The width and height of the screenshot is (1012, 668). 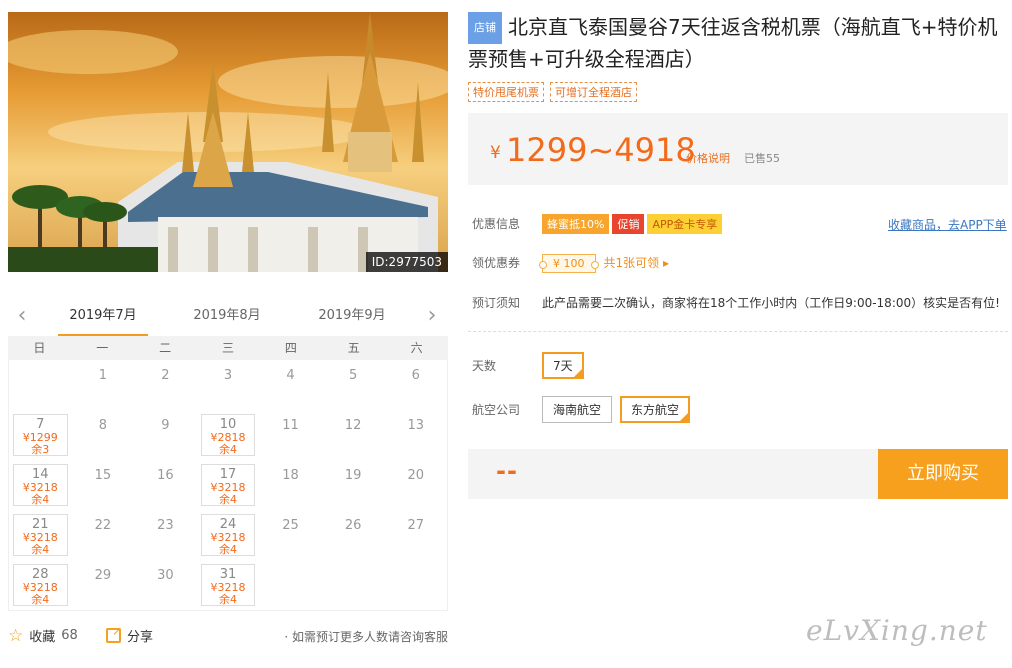 What do you see at coordinates (290, 485) in the screenshot?
I see `calendar-day: 18` at bounding box center [290, 485].